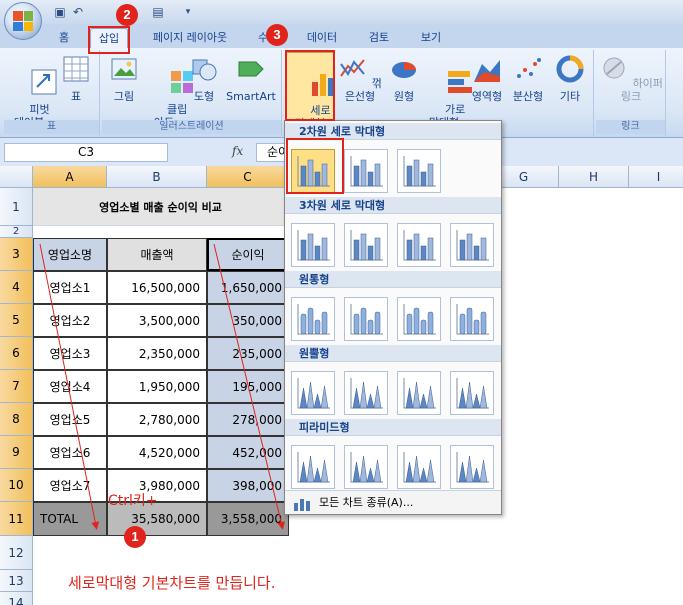  I want to click on branch-cell: 영업소1, so click(70, 287).